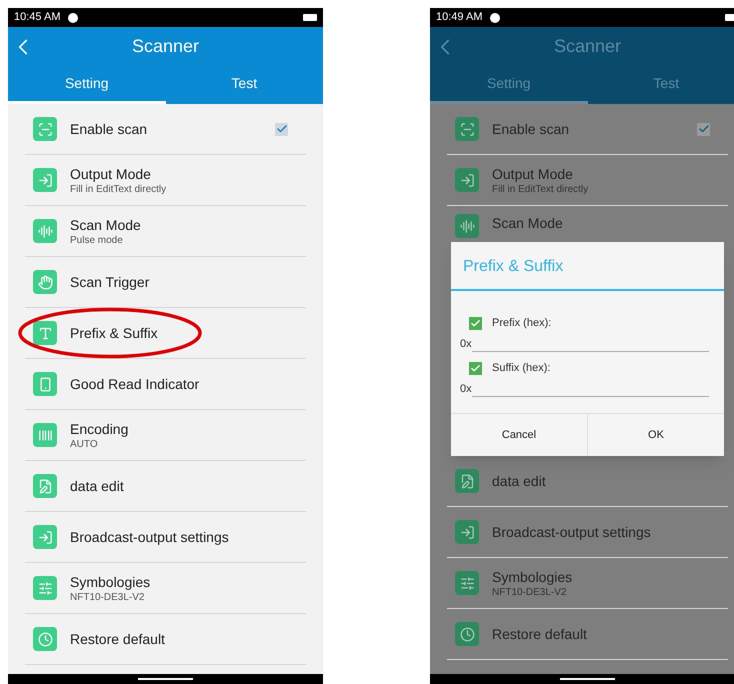  I want to click on battery-icon, so click(310, 17).